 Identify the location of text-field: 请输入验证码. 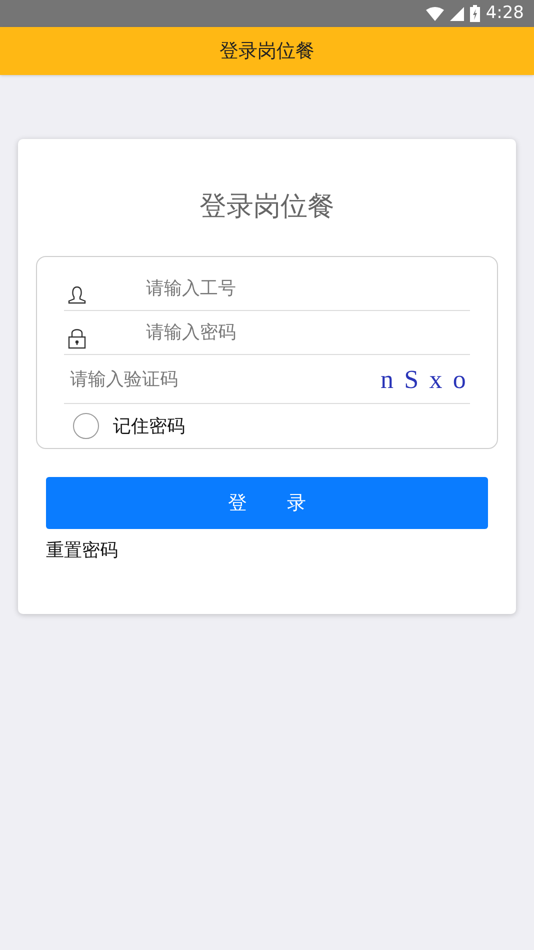
(222, 379).